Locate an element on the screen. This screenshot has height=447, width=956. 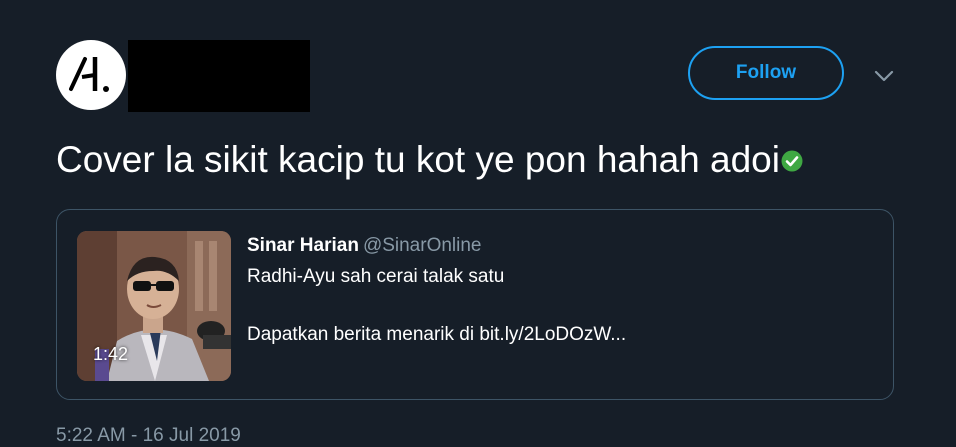
logo-icon is located at coordinates (89, 74).